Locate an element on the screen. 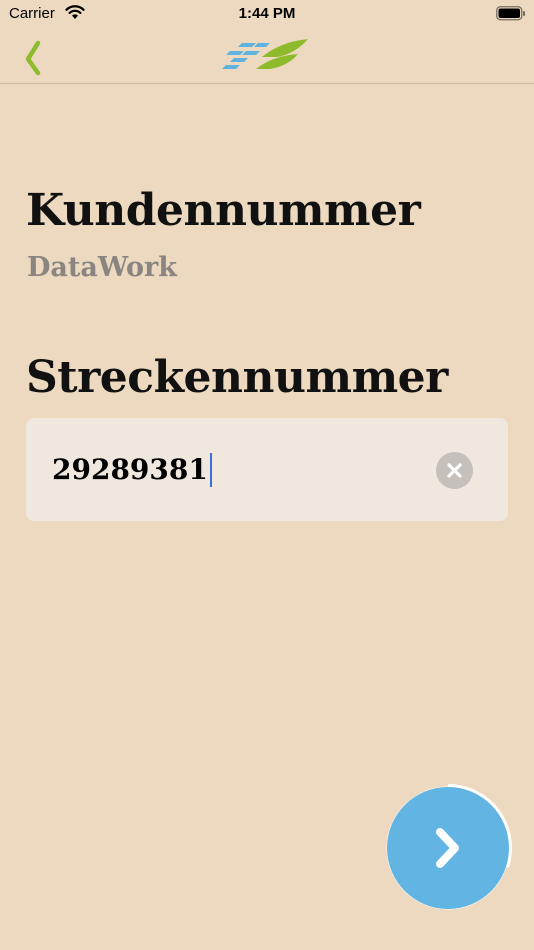 This screenshot has height=950, width=534. next-button-circle is located at coordinates (448, 848).